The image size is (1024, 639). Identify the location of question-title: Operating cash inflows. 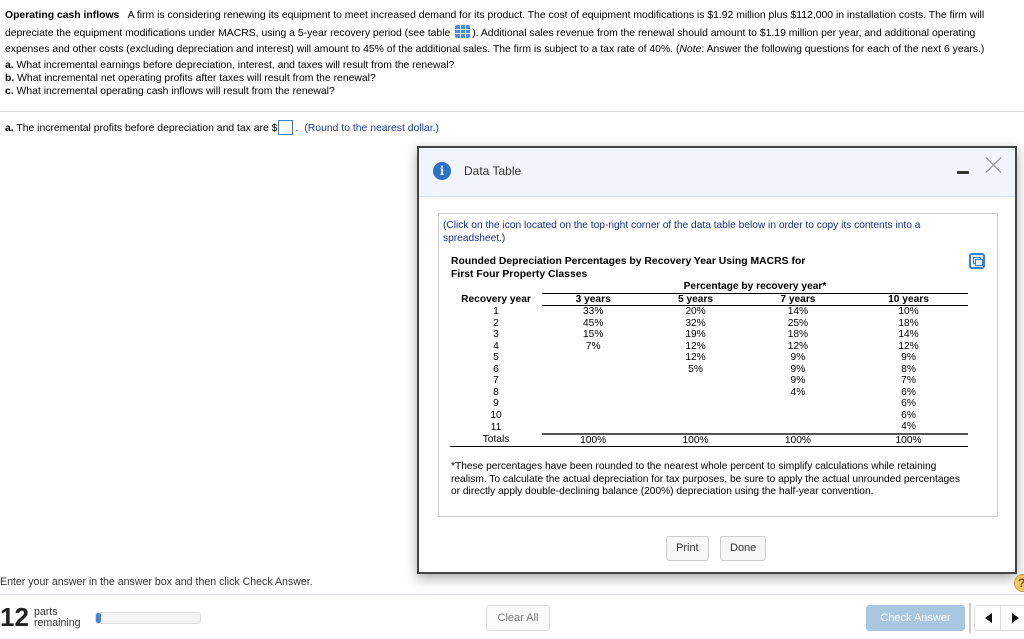
(62, 15).